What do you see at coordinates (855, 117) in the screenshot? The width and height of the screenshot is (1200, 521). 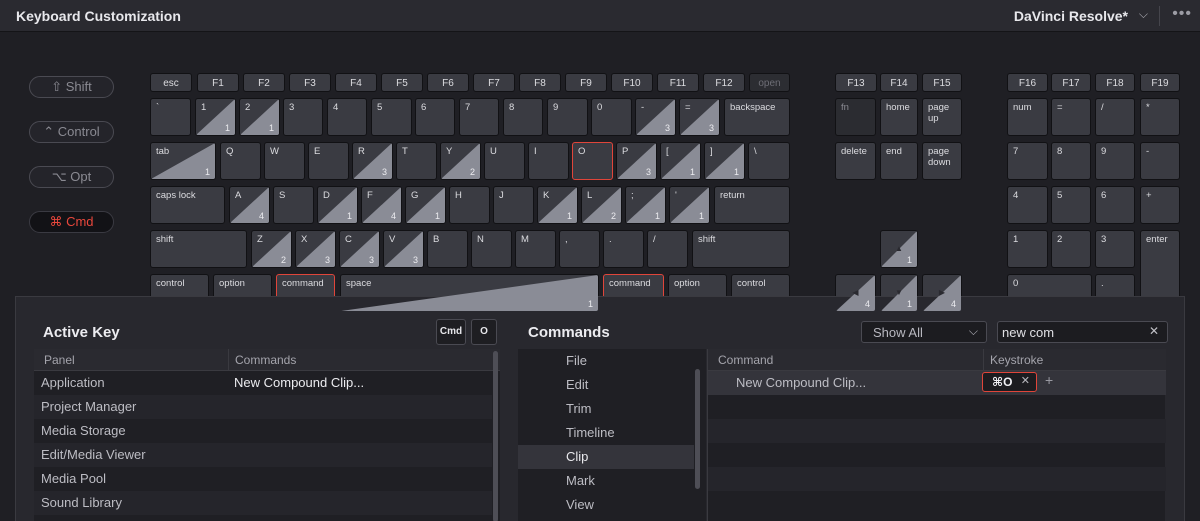 I see `key-fnkey: fn` at bounding box center [855, 117].